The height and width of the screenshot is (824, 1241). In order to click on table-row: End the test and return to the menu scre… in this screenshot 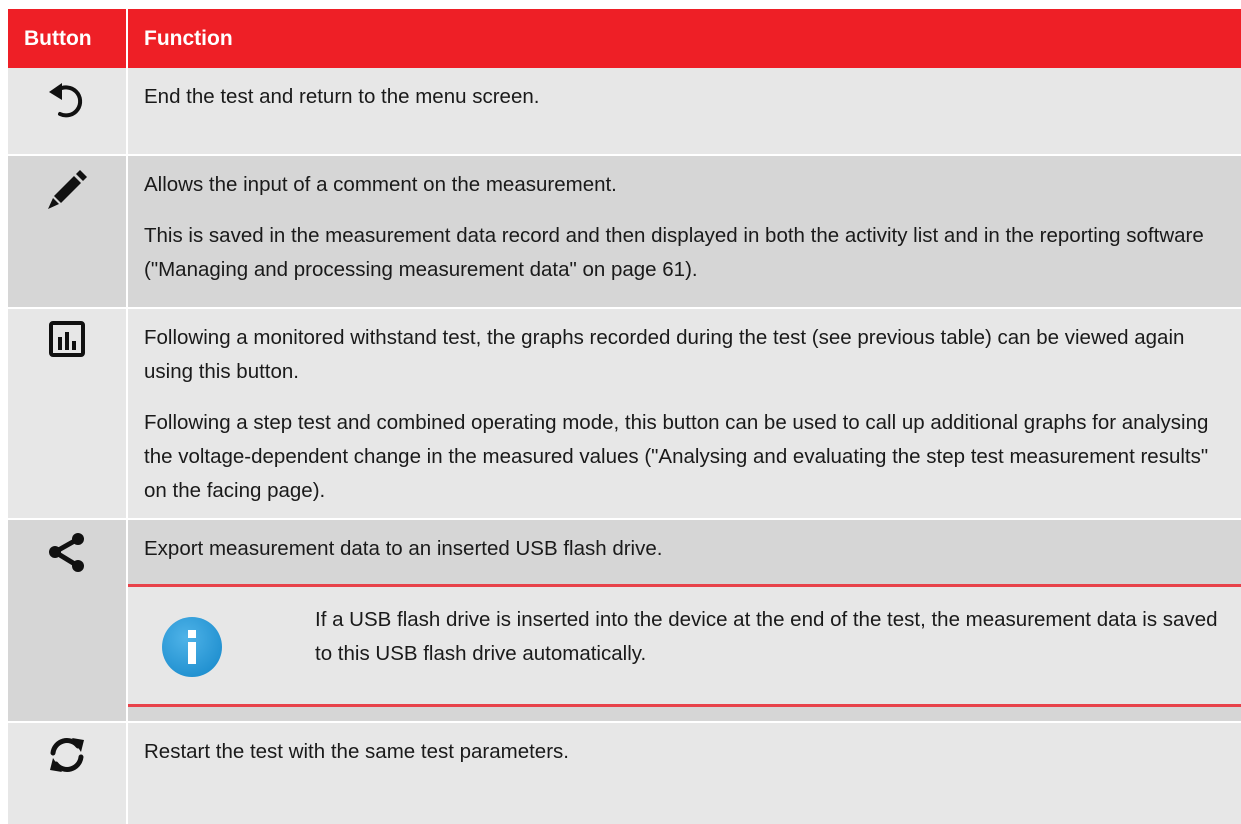, I will do `click(624, 111)`.